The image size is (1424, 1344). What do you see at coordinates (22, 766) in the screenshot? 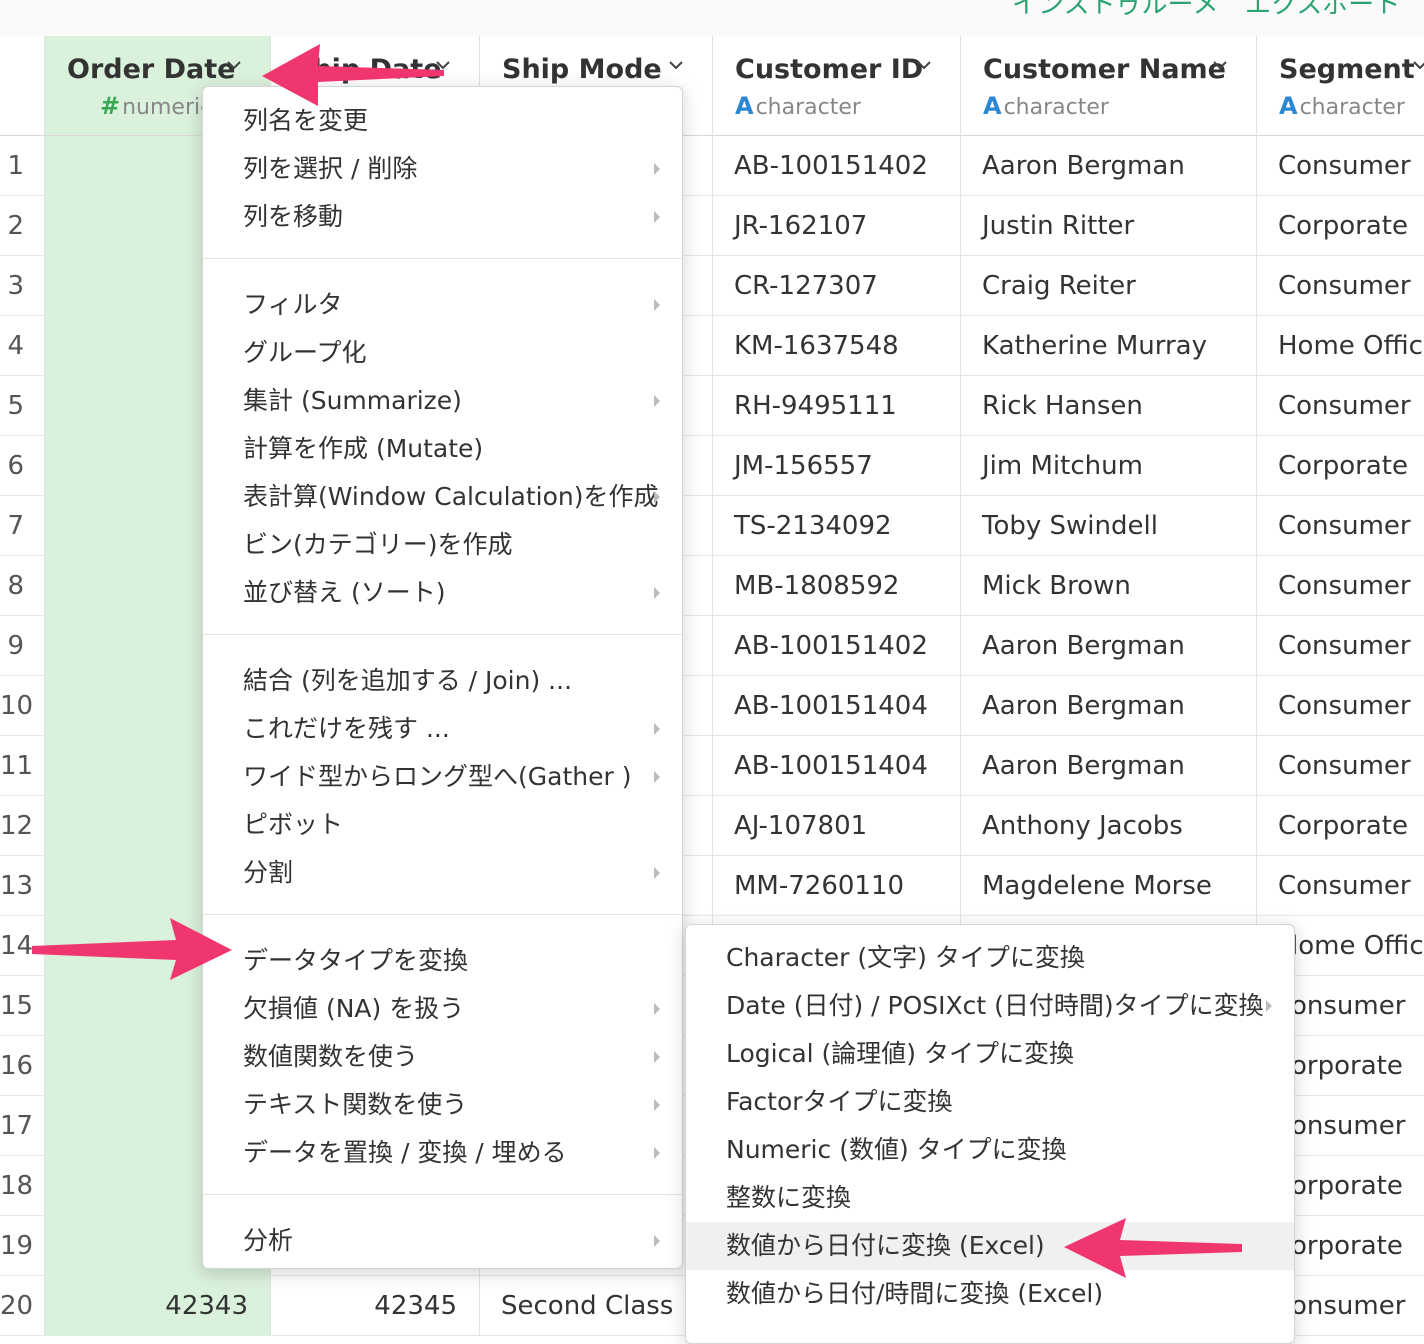
I see `row-index: 11` at bounding box center [22, 766].